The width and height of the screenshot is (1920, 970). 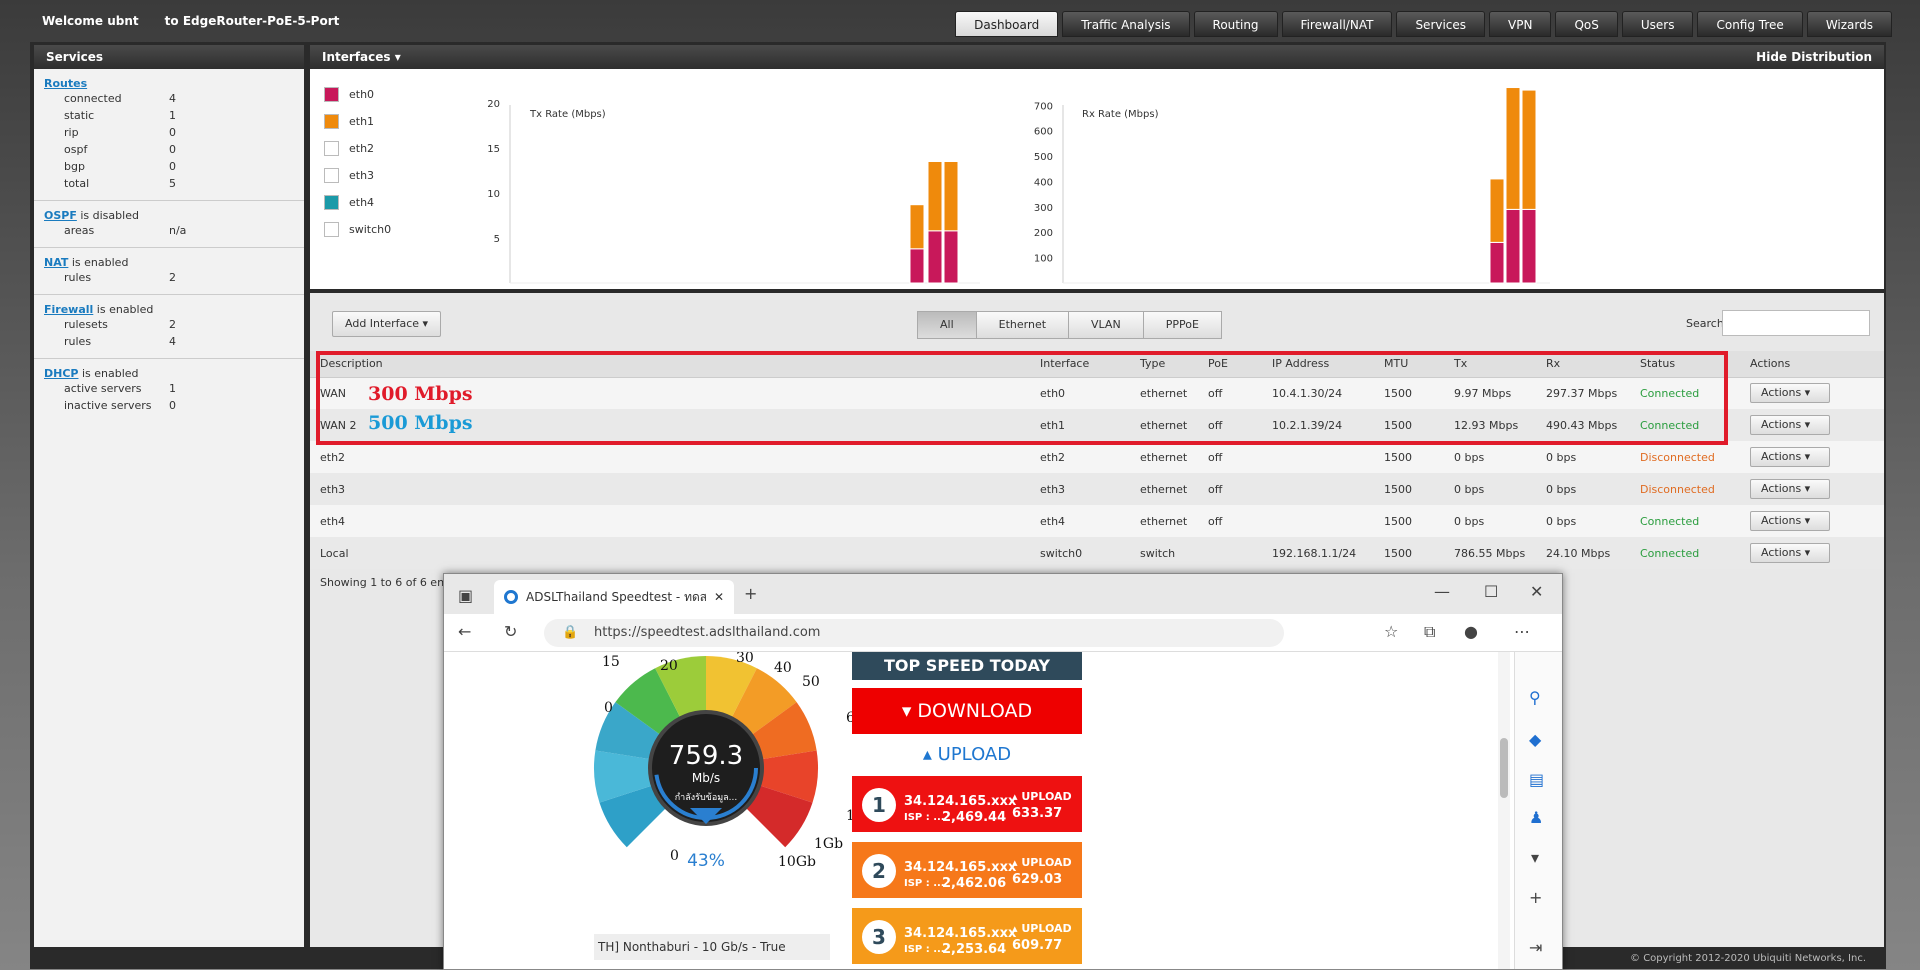 What do you see at coordinates (1337, 24) in the screenshot?
I see `tab-firewall-nat: Firewall/NAT` at bounding box center [1337, 24].